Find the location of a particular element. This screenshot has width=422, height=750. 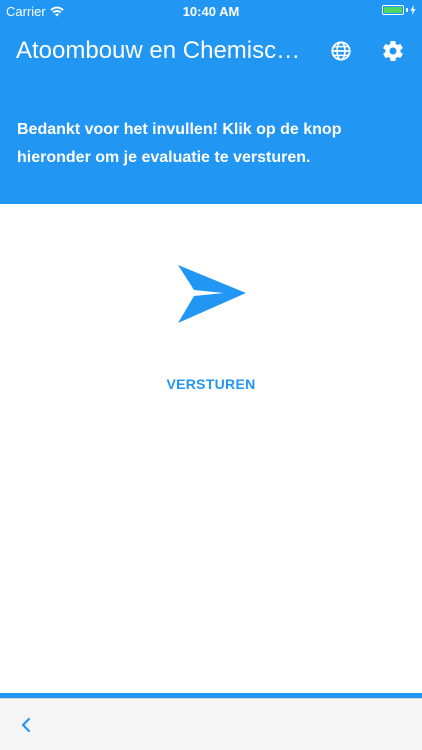

status-time: 10:40 AM is located at coordinates (211, 11).